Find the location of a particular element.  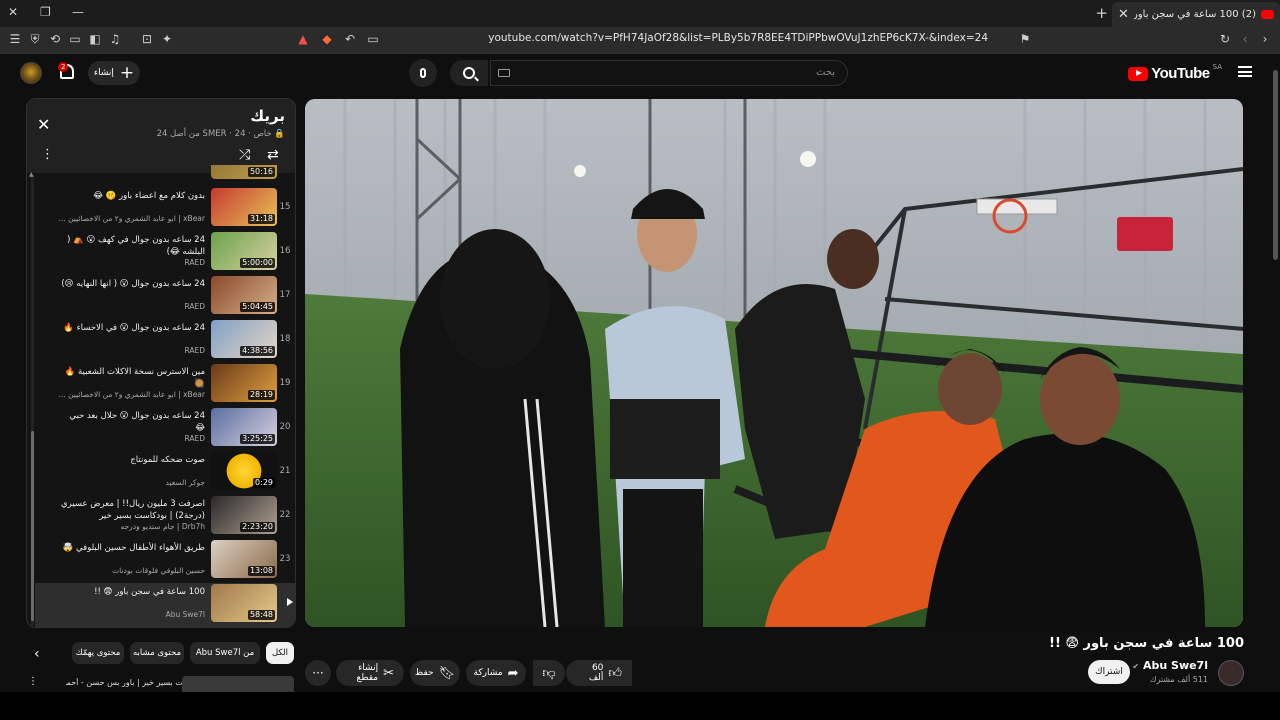

close-window-icon: ✕ is located at coordinates (13, 12).